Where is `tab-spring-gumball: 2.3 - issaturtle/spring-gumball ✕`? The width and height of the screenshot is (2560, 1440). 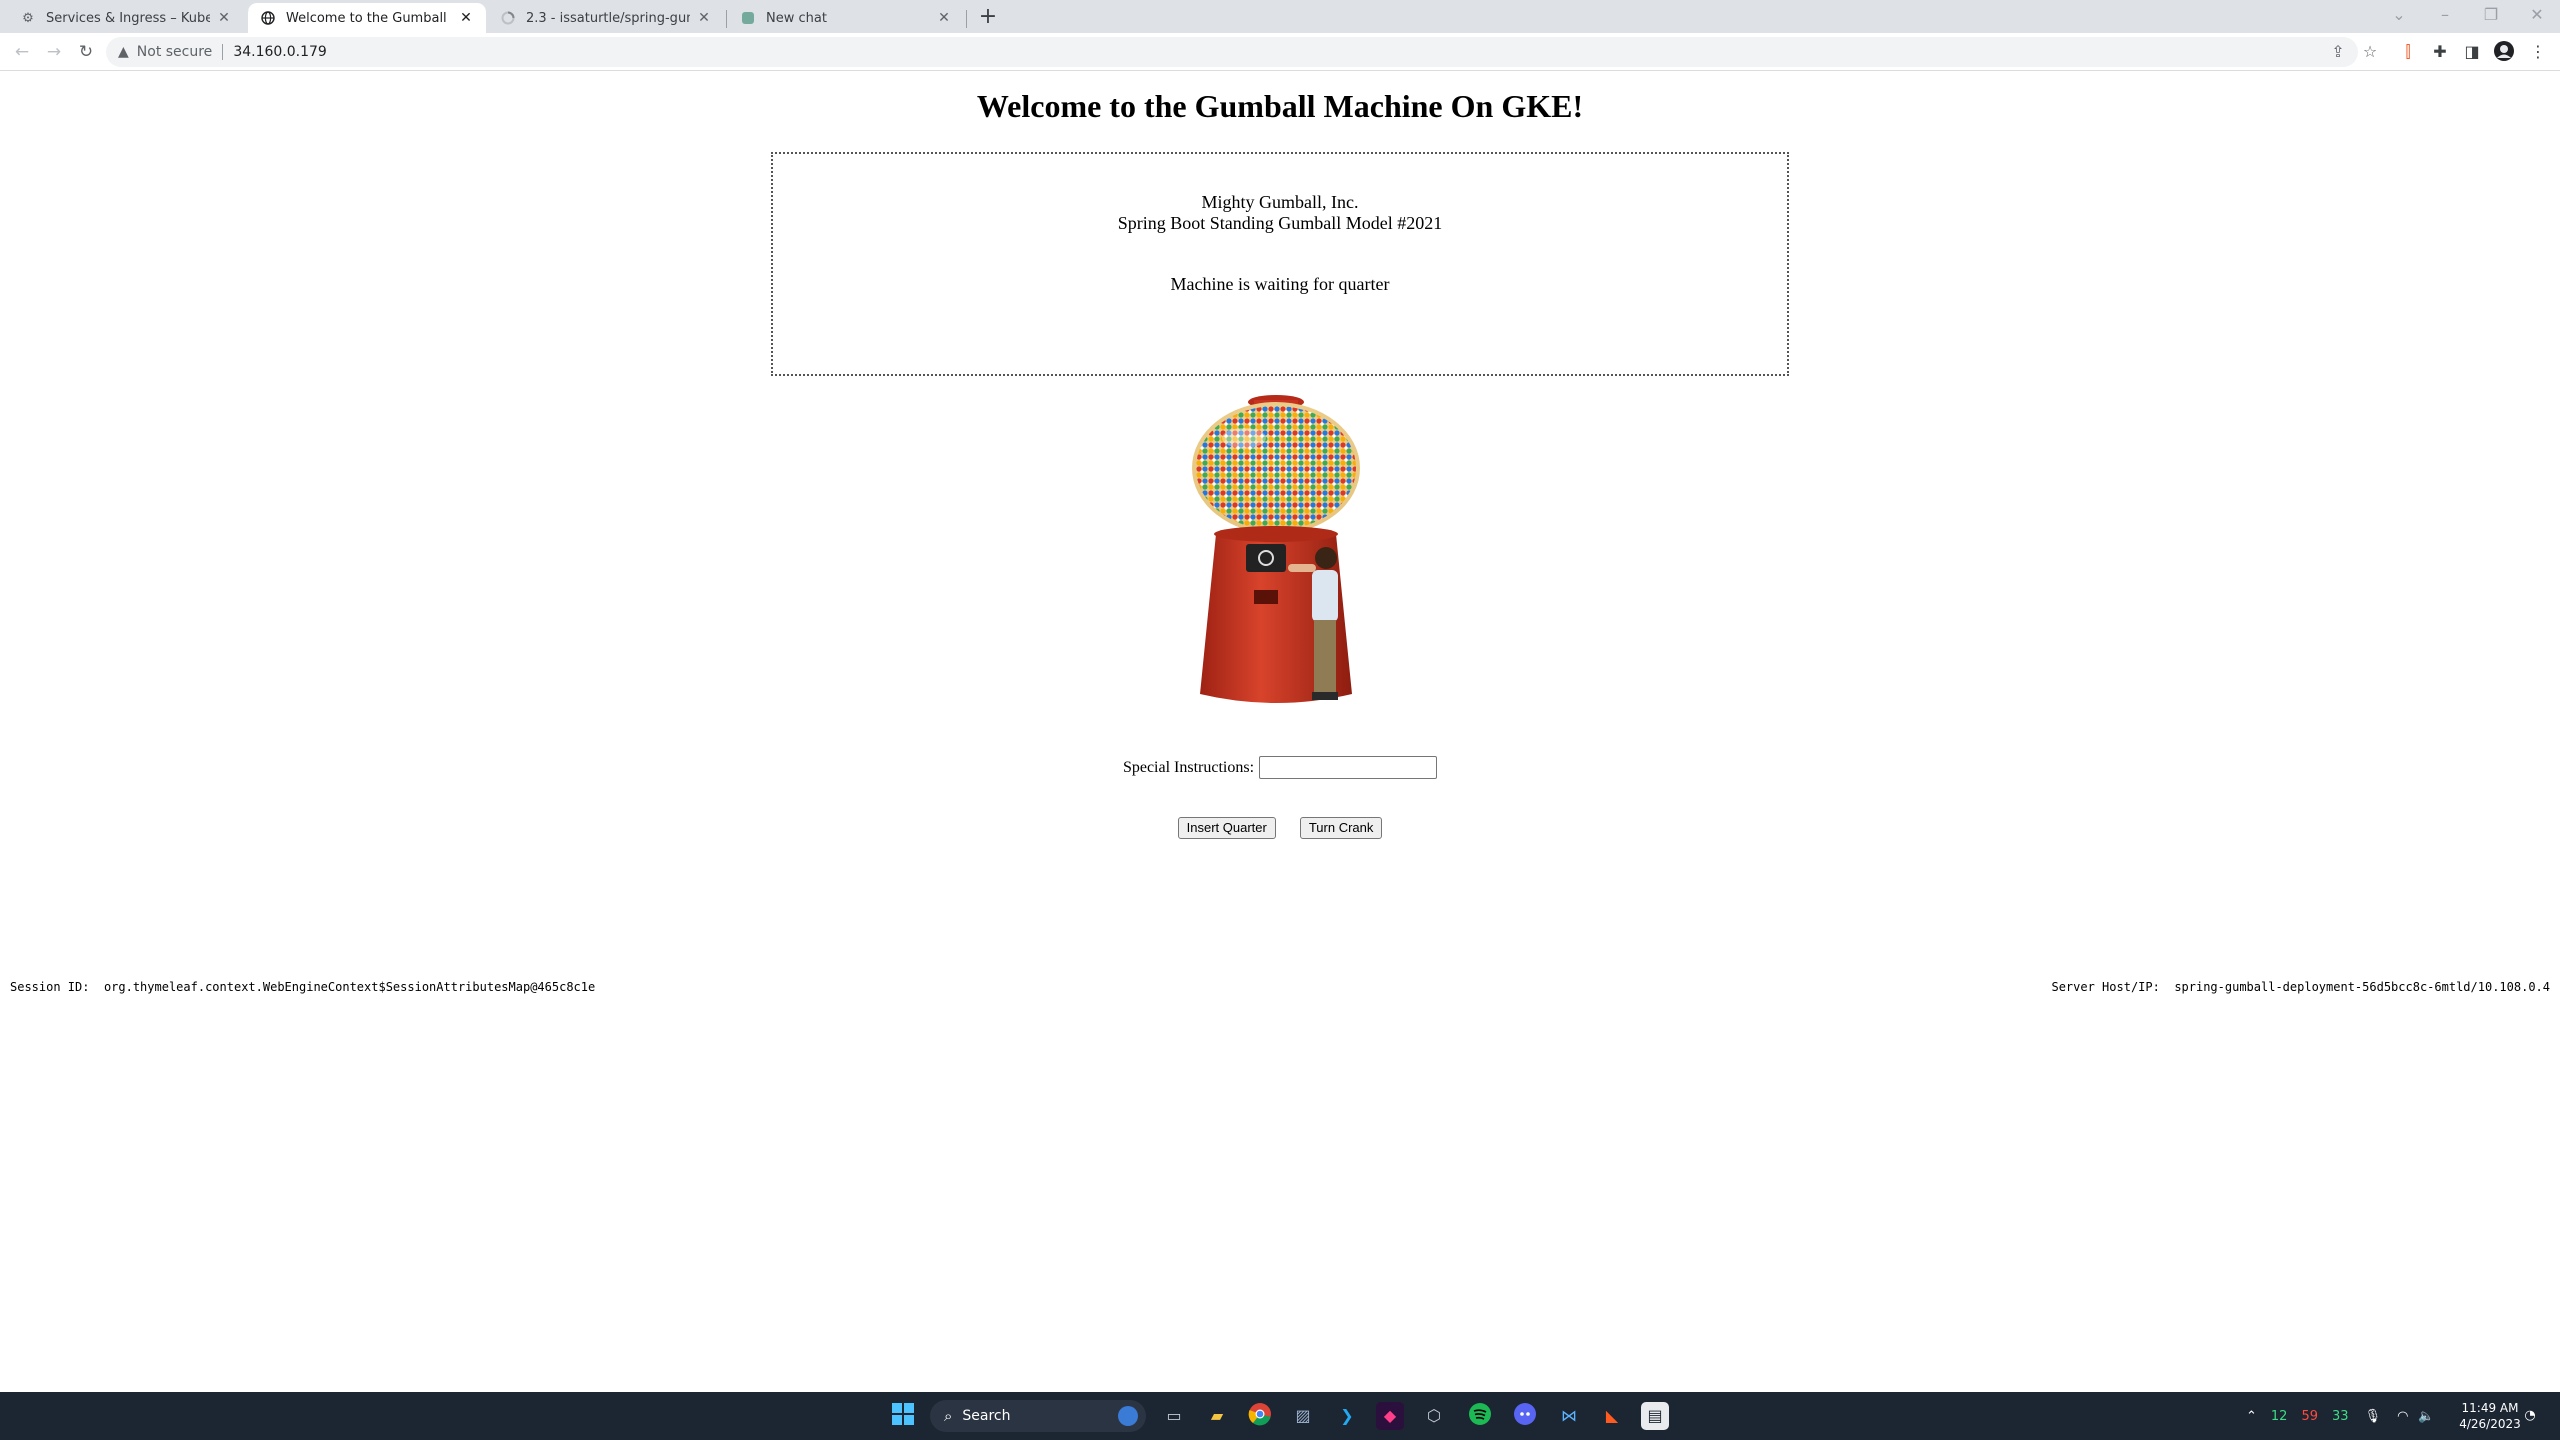
tab-spring-gumball: 2.3 - issaturtle/spring-gumball ✕ is located at coordinates (606, 18).